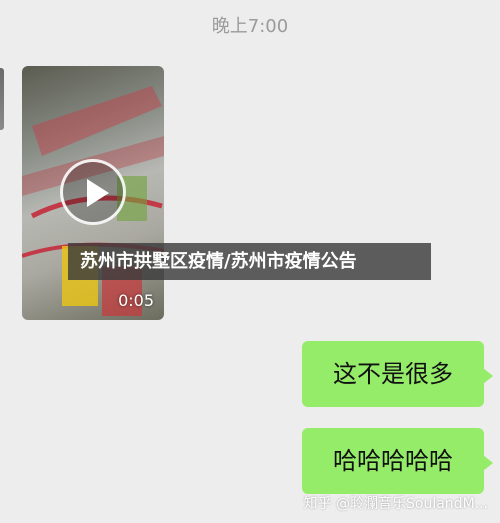  I want to click on video-message: 0:05, so click(93, 193).